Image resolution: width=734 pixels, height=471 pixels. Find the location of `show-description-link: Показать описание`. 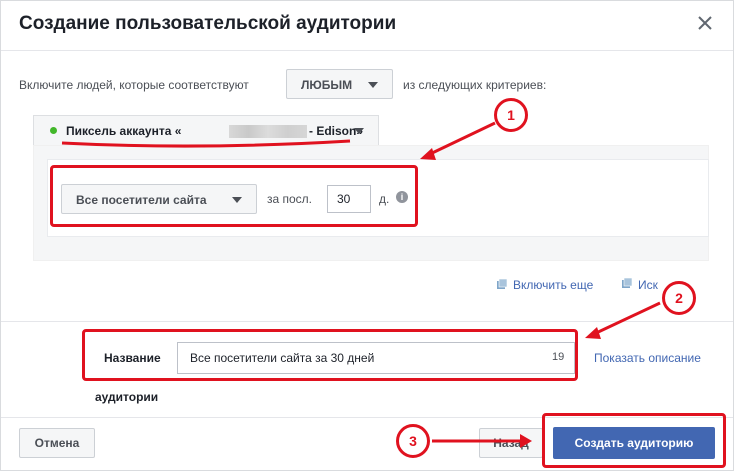

show-description-link: Показать описание is located at coordinates (647, 358).